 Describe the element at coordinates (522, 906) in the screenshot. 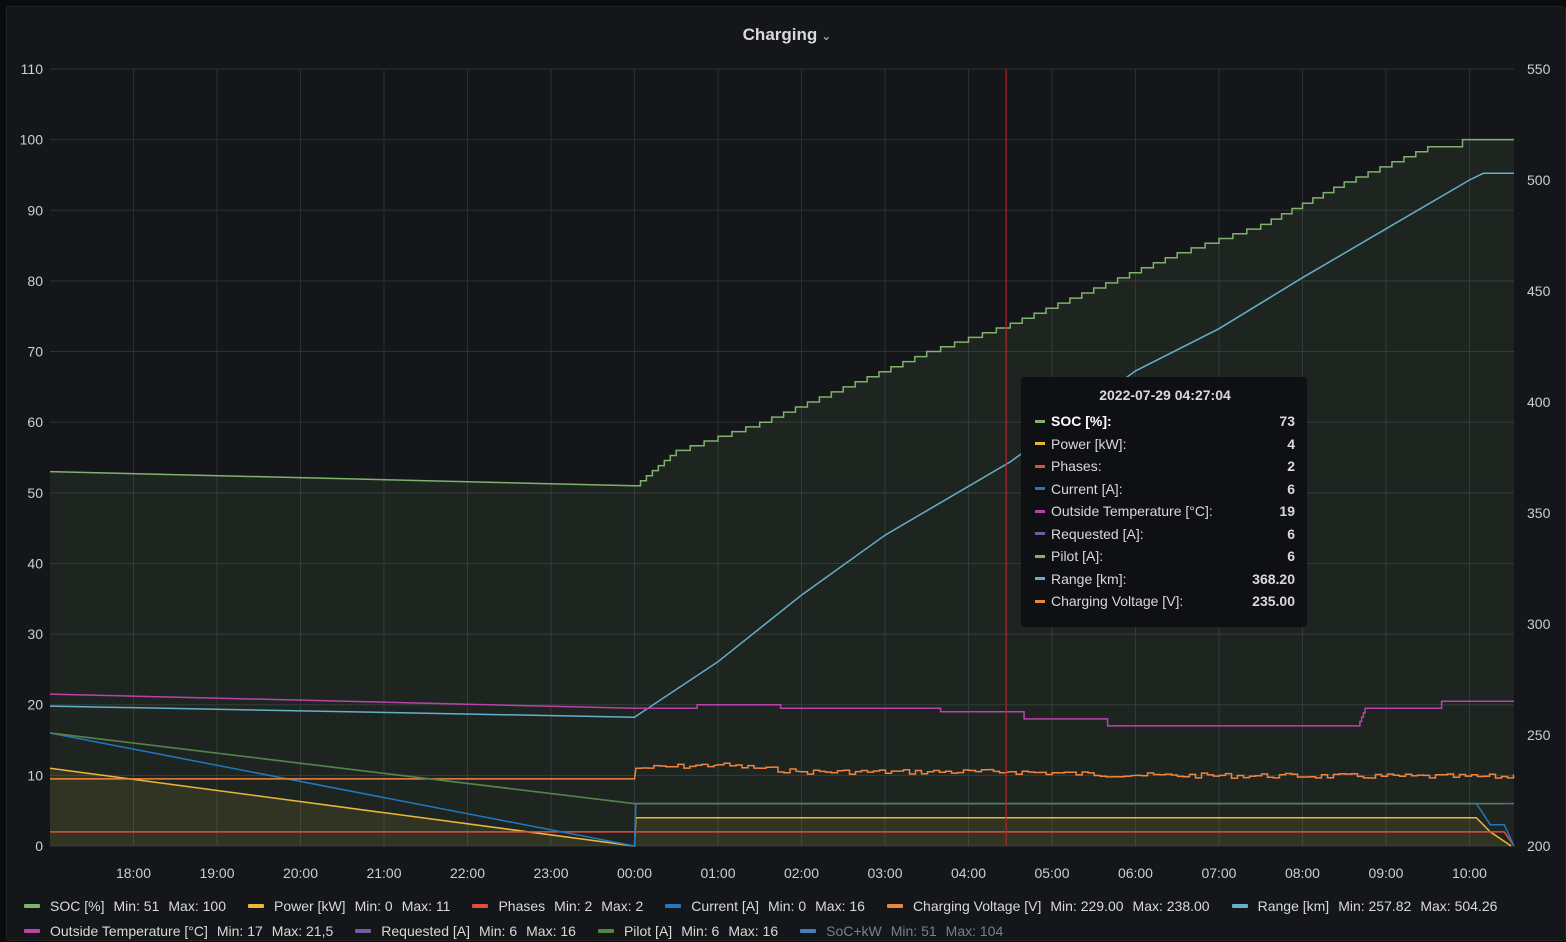

I see `legend-series-name: Phases` at that location.